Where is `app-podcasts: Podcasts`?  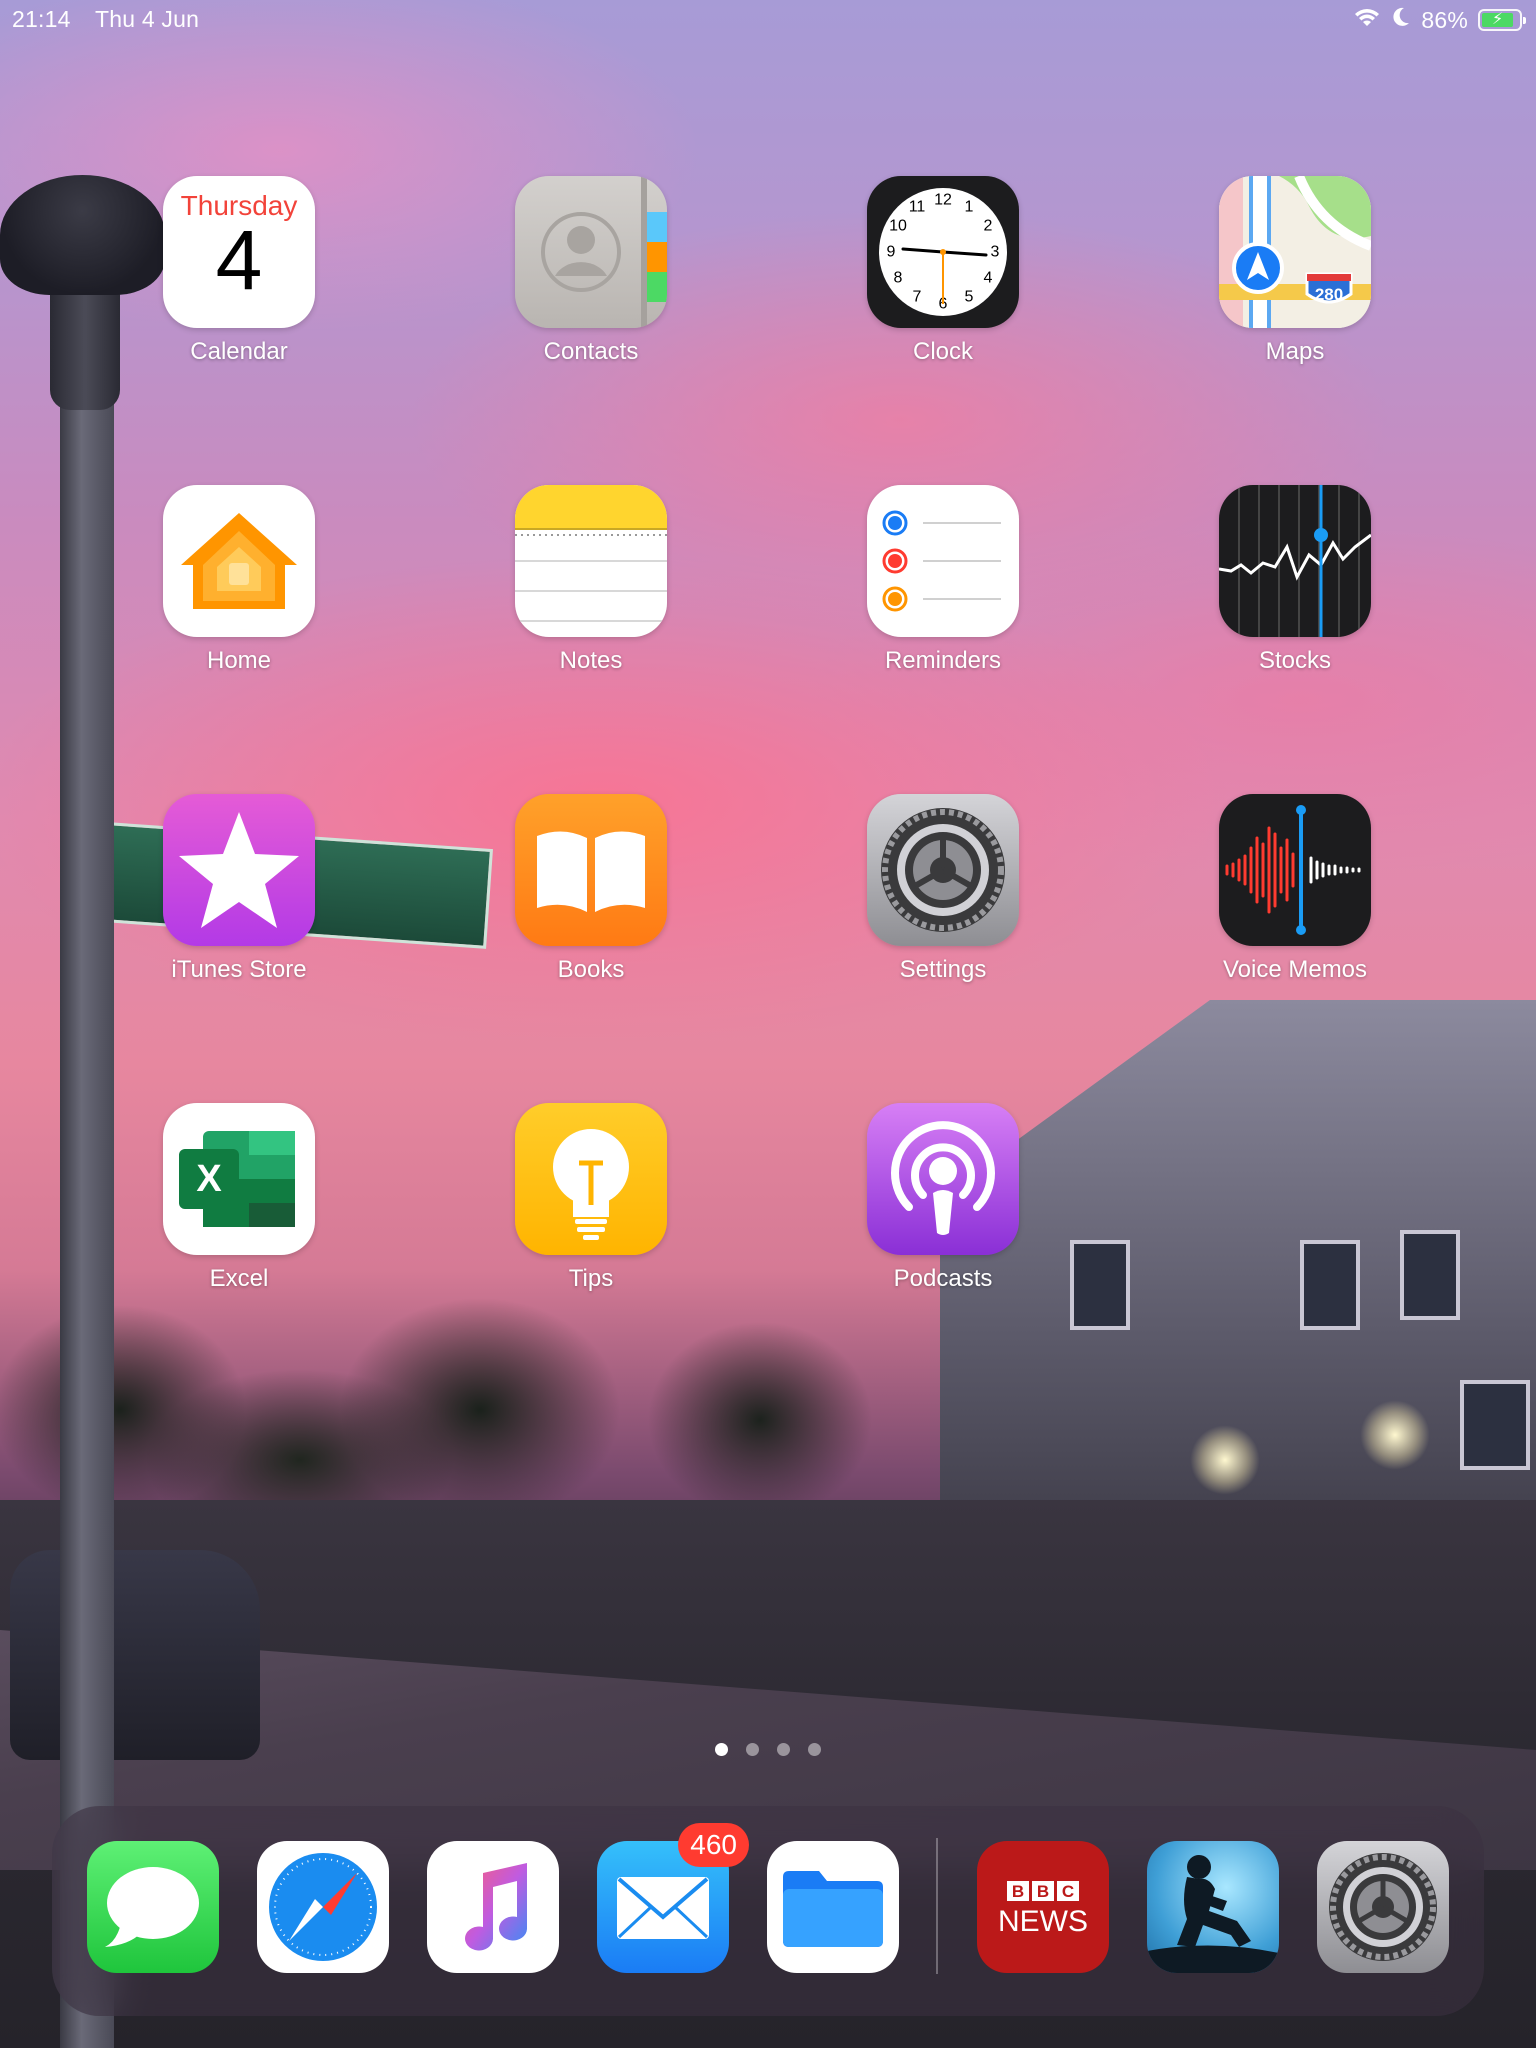 app-podcasts: Podcasts is located at coordinates (943, 1198).